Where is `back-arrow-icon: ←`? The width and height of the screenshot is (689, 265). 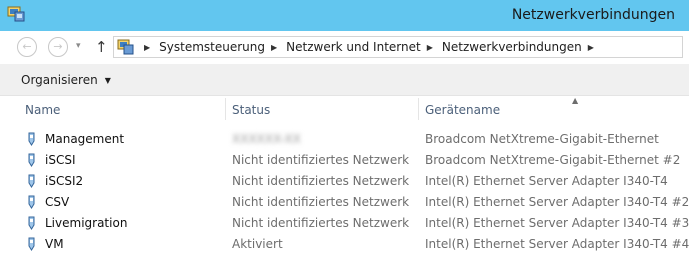
back-arrow-icon: ← is located at coordinates (27, 46).